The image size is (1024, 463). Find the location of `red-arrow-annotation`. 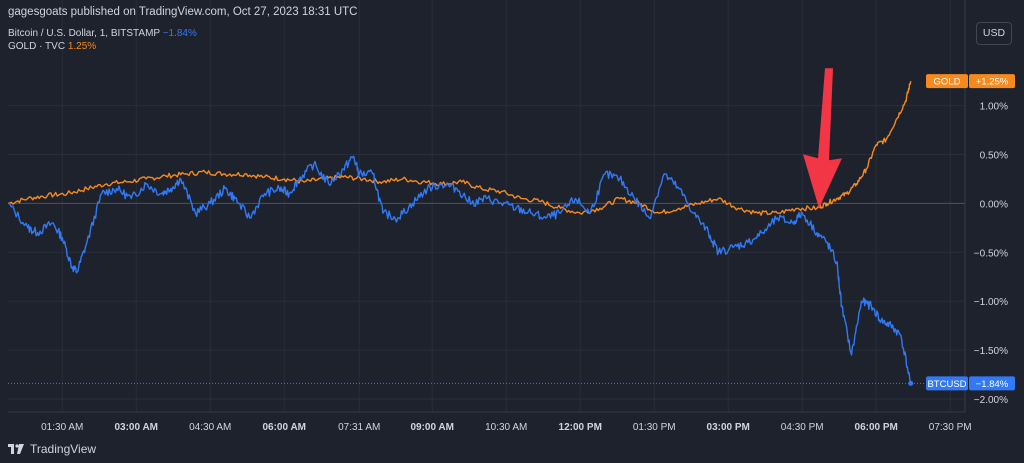

red-arrow-annotation is located at coordinates (823, 138).